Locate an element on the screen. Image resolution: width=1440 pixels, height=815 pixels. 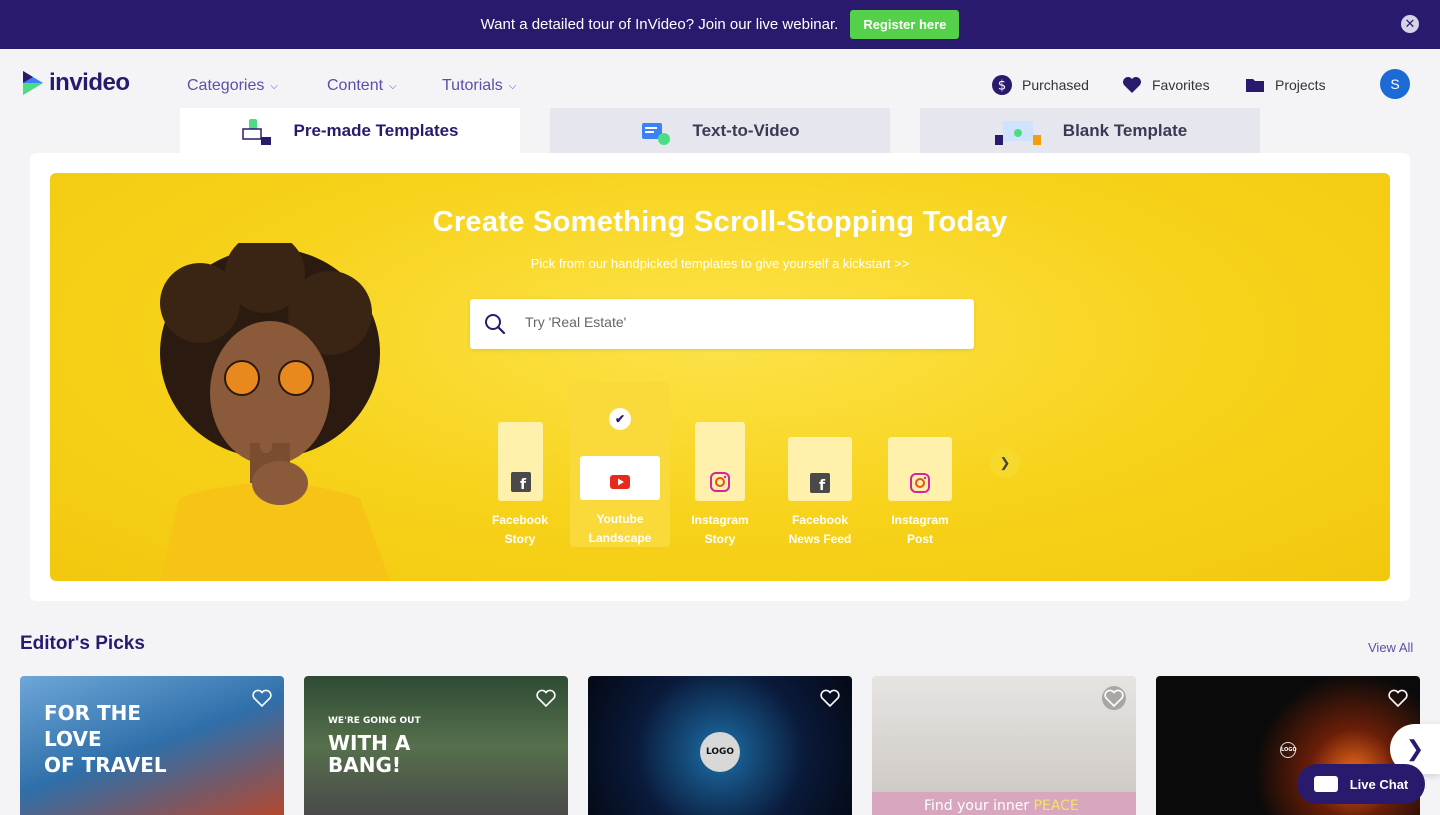
format-label: News Feed is located at coordinates (820, 539).